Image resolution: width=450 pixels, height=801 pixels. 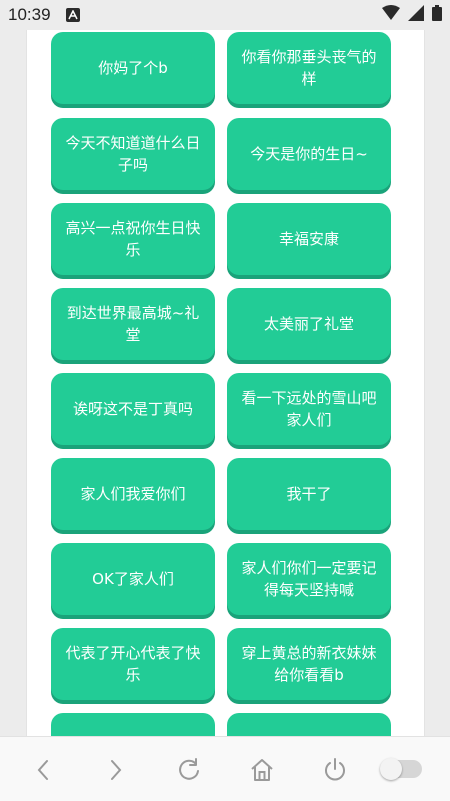 I want to click on phrase-card: 幸福安康, so click(x=309, y=239).